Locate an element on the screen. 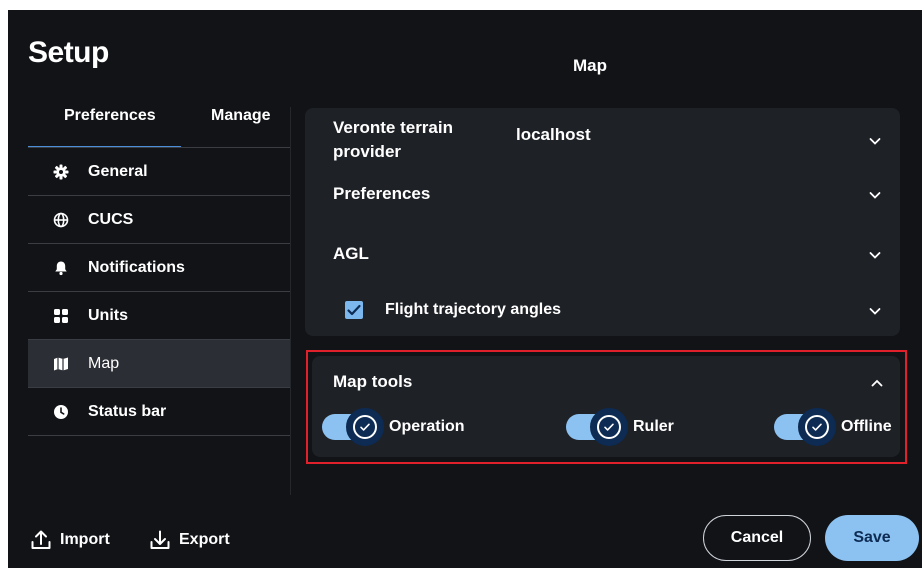 The image size is (922, 568). agl-label: AGL is located at coordinates (351, 253).